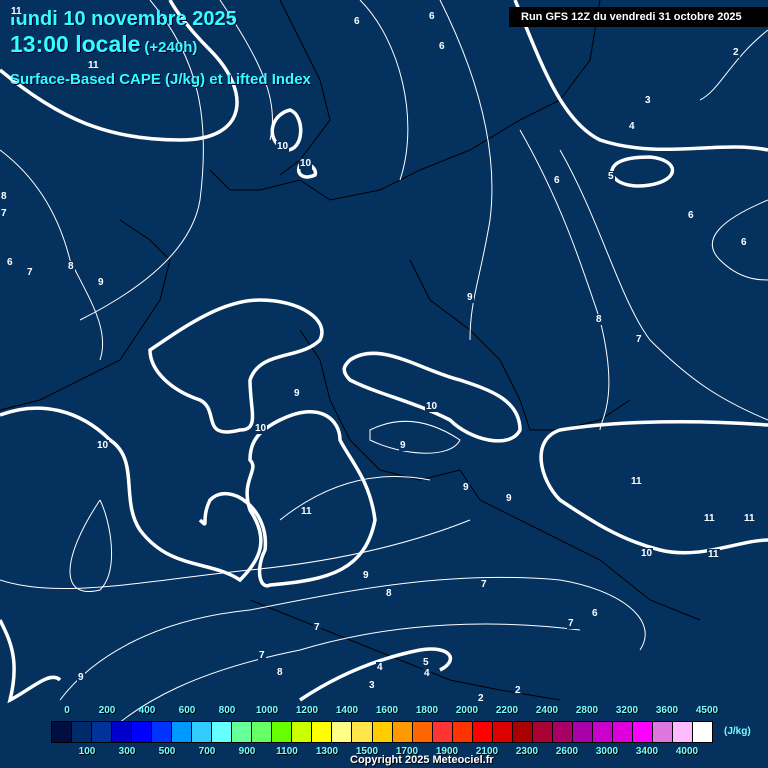 This screenshot has height=768, width=768. What do you see at coordinates (387, 710) in the screenshot?
I see `legend-label: 1600` at bounding box center [387, 710].